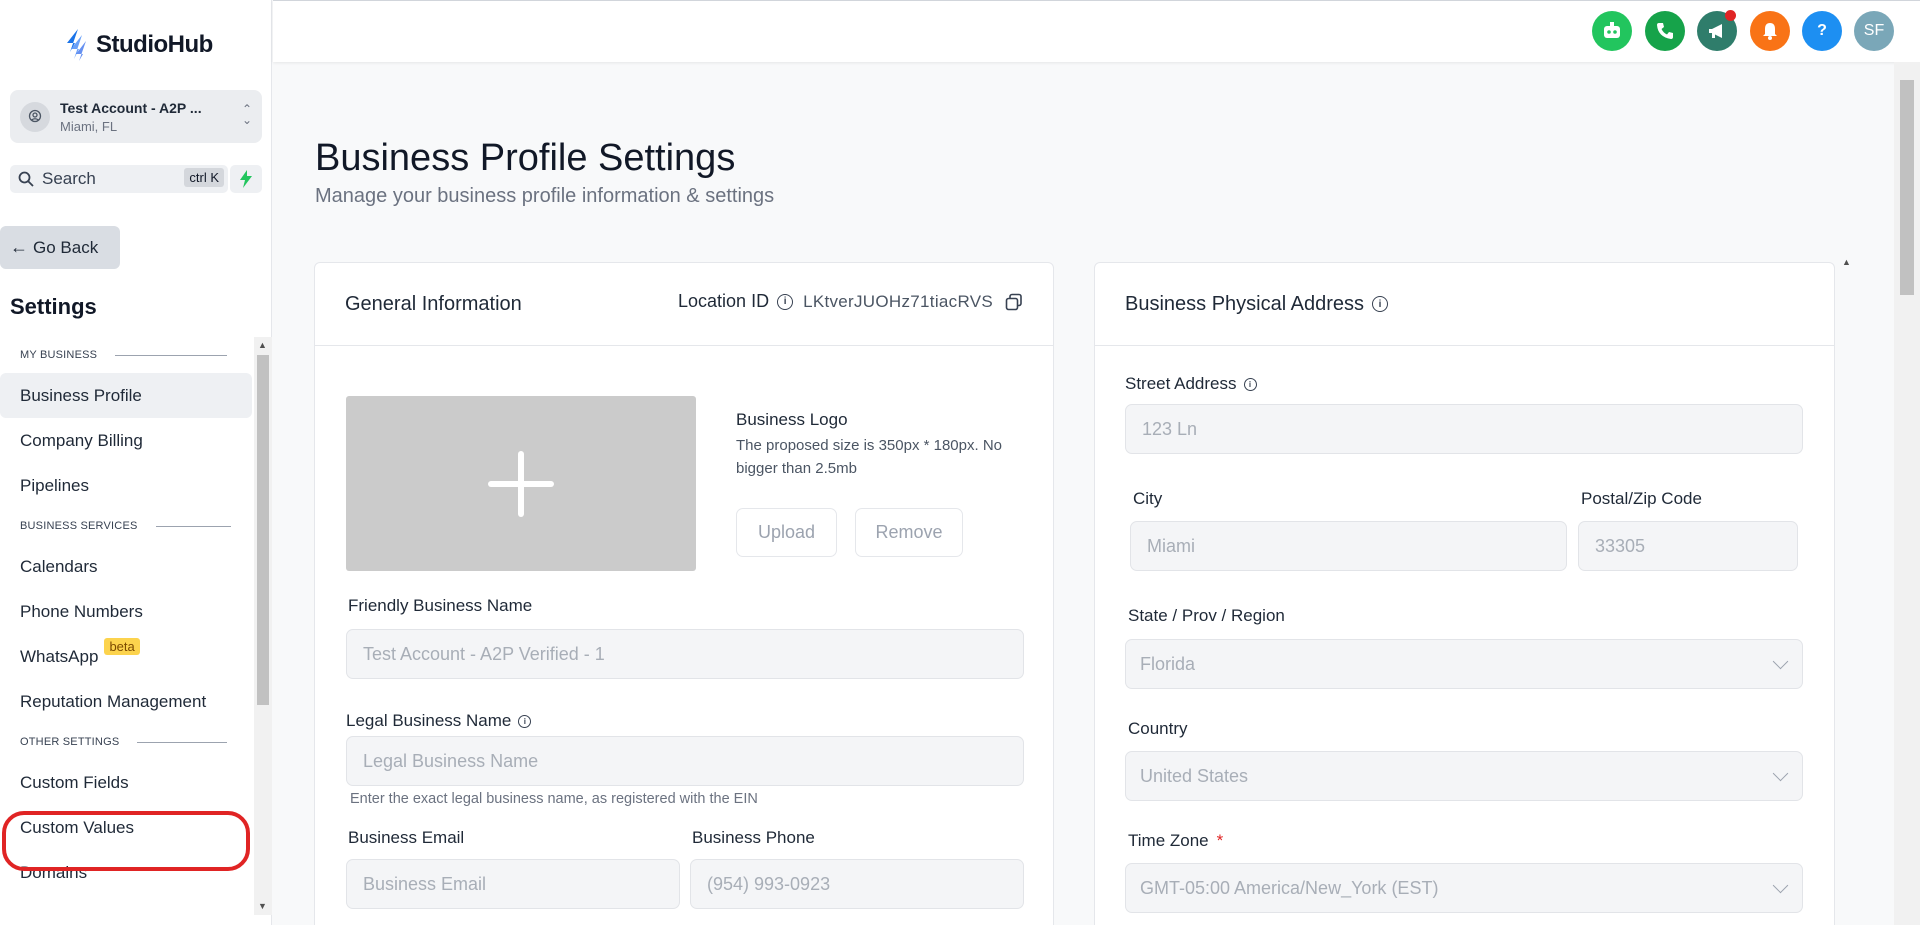 The image size is (1920, 925). Describe the element at coordinates (786, 532) in the screenshot. I see `upload-button: Upload` at that location.